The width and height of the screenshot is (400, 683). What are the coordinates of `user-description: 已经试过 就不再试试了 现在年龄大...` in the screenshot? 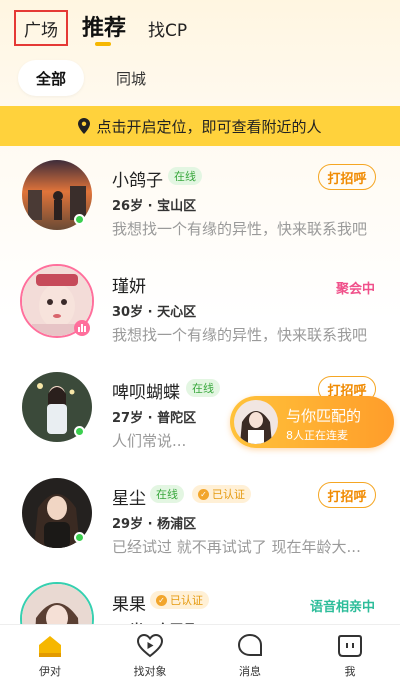 It's located at (236, 547).